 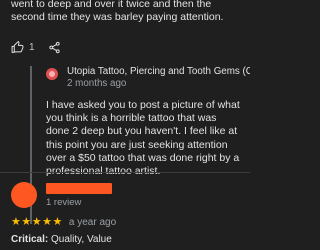 I want to click on reviewer-avatar, so click(x=24, y=195).